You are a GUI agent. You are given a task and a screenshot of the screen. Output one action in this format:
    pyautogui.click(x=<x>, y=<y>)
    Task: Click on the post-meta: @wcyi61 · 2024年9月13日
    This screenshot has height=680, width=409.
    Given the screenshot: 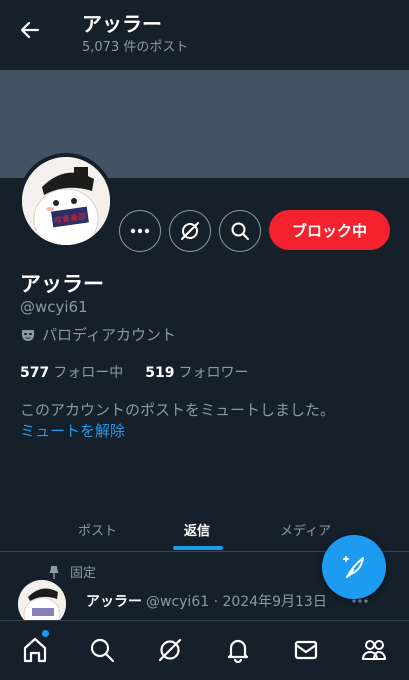 What is the action you would take?
    pyautogui.click(x=236, y=602)
    